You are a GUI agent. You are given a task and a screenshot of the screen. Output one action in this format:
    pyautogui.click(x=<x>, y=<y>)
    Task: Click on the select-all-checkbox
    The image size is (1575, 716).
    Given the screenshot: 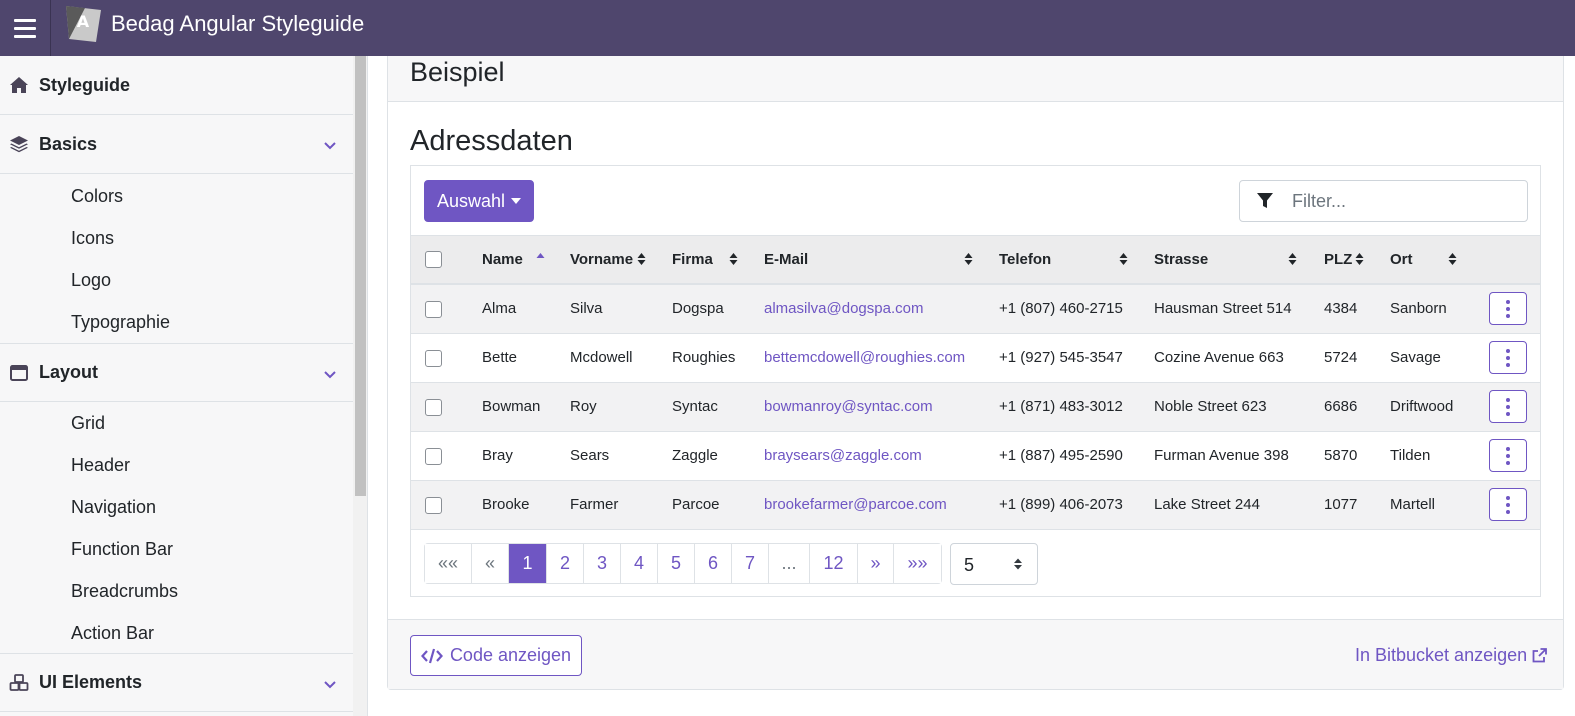 What is the action you would take?
    pyautogui.click(x=433, y=259)
    